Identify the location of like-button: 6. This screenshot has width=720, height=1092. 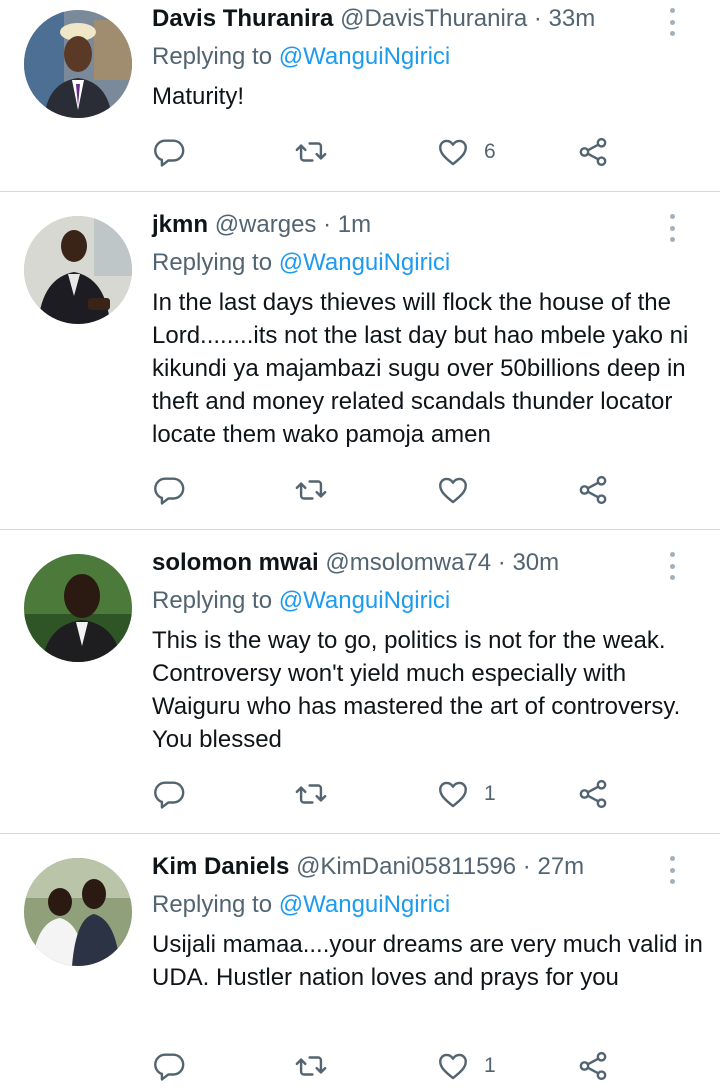
(466, 152).